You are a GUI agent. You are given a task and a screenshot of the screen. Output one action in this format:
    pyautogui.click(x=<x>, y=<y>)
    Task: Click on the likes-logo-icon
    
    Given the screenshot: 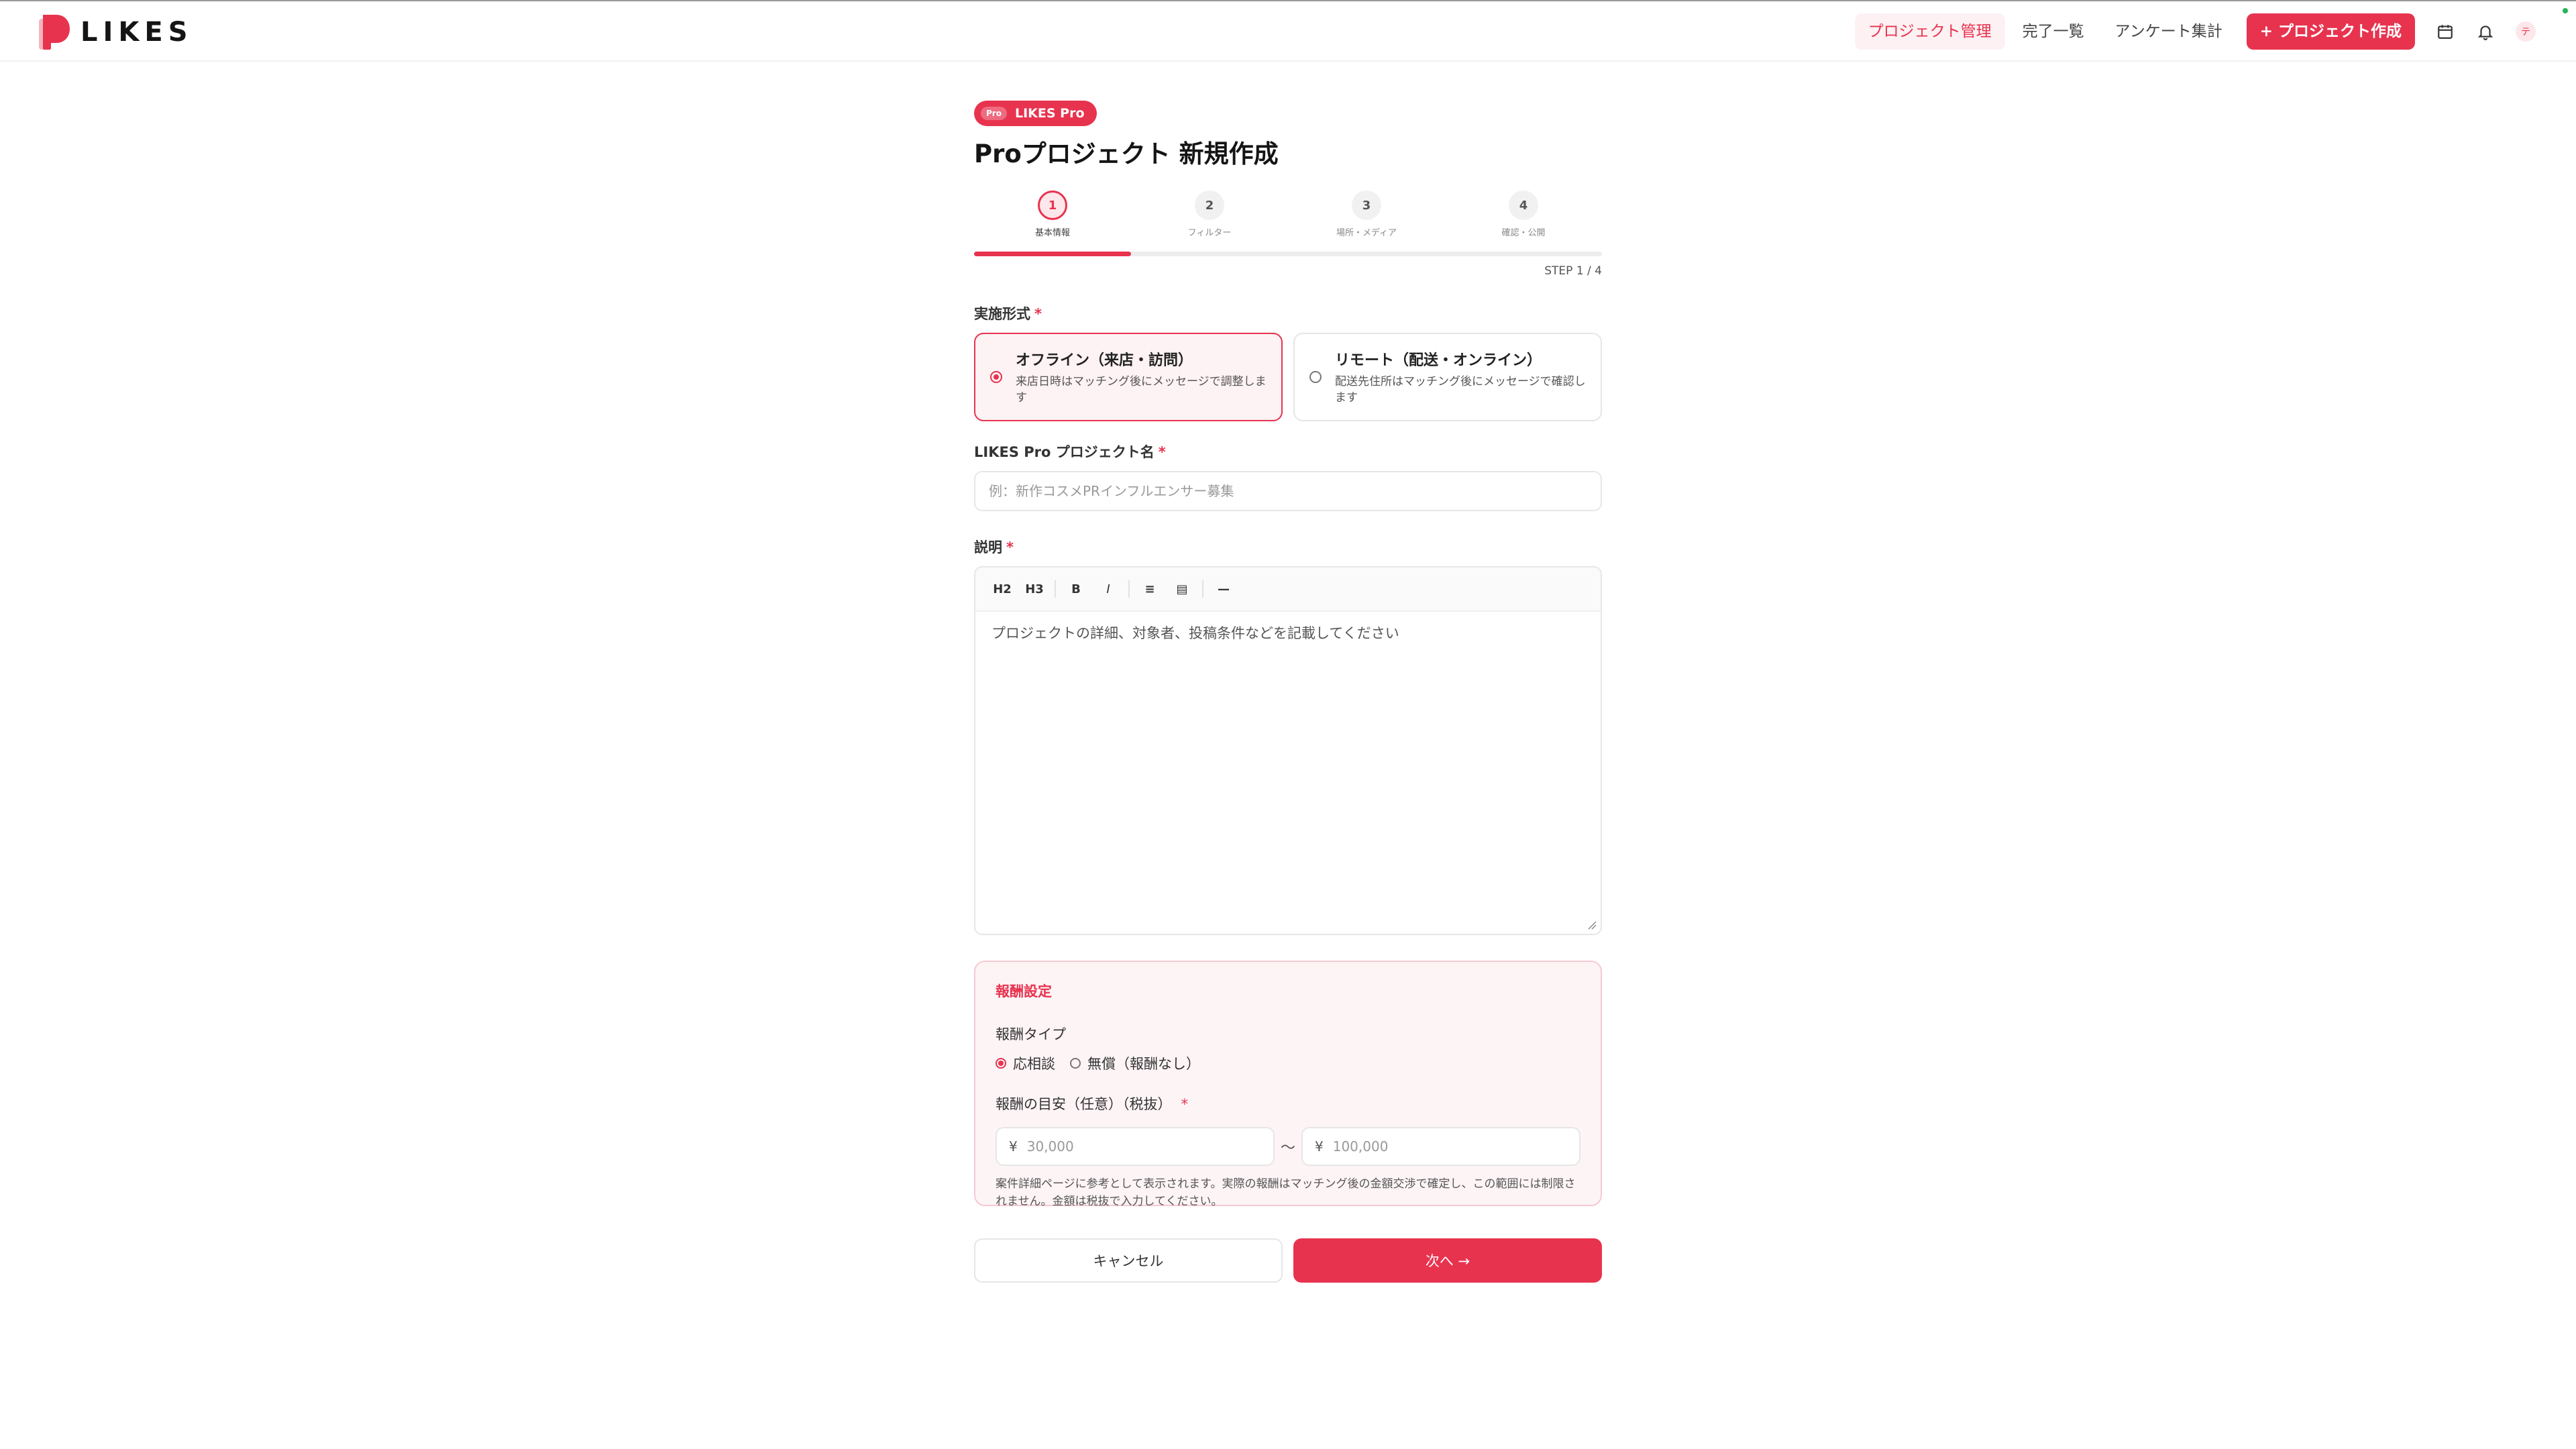 What is the action you would take?
    pyautogui.click(x=54, y=32)
    